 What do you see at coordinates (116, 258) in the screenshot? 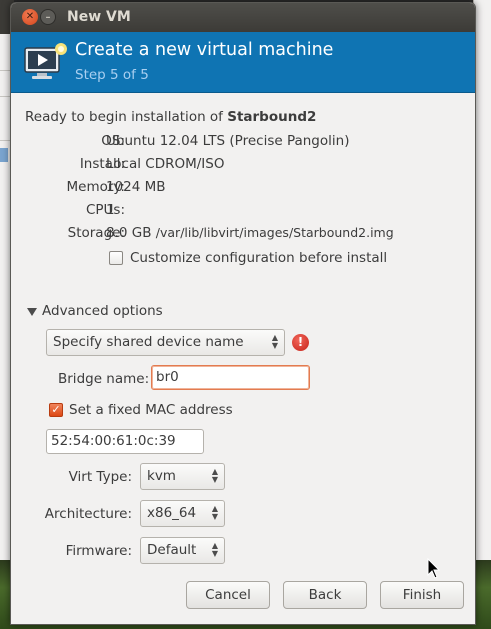
I see `customize-checkbox` at bounding box center [116, 258].